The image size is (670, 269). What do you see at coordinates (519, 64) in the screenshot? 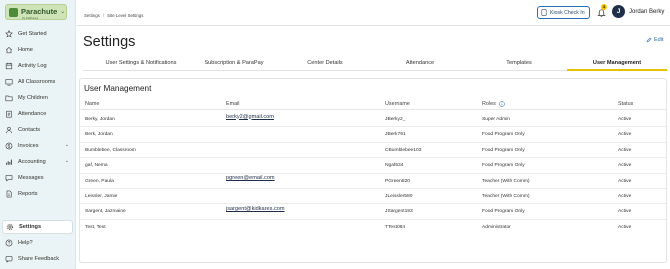
I see `tab-templates: Templates` at bounding box center [519, 64].